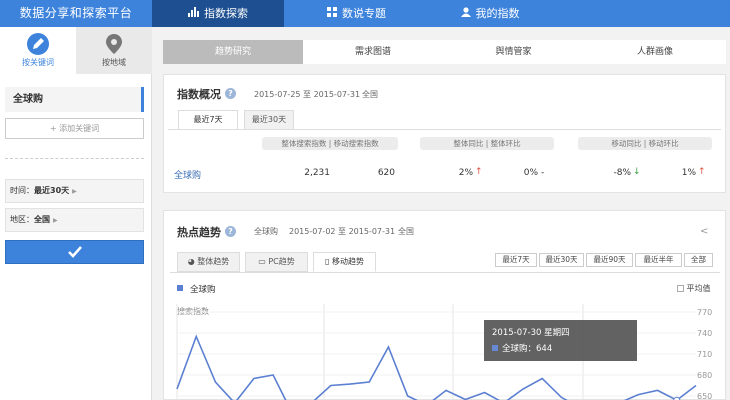 The height and width of the screenshot is (400, 730). Describe the element at coordinates (560, 340) in the screenshot. I see `chart-tooltip: 2015-07-30 星期四 全球购：644` at that location.